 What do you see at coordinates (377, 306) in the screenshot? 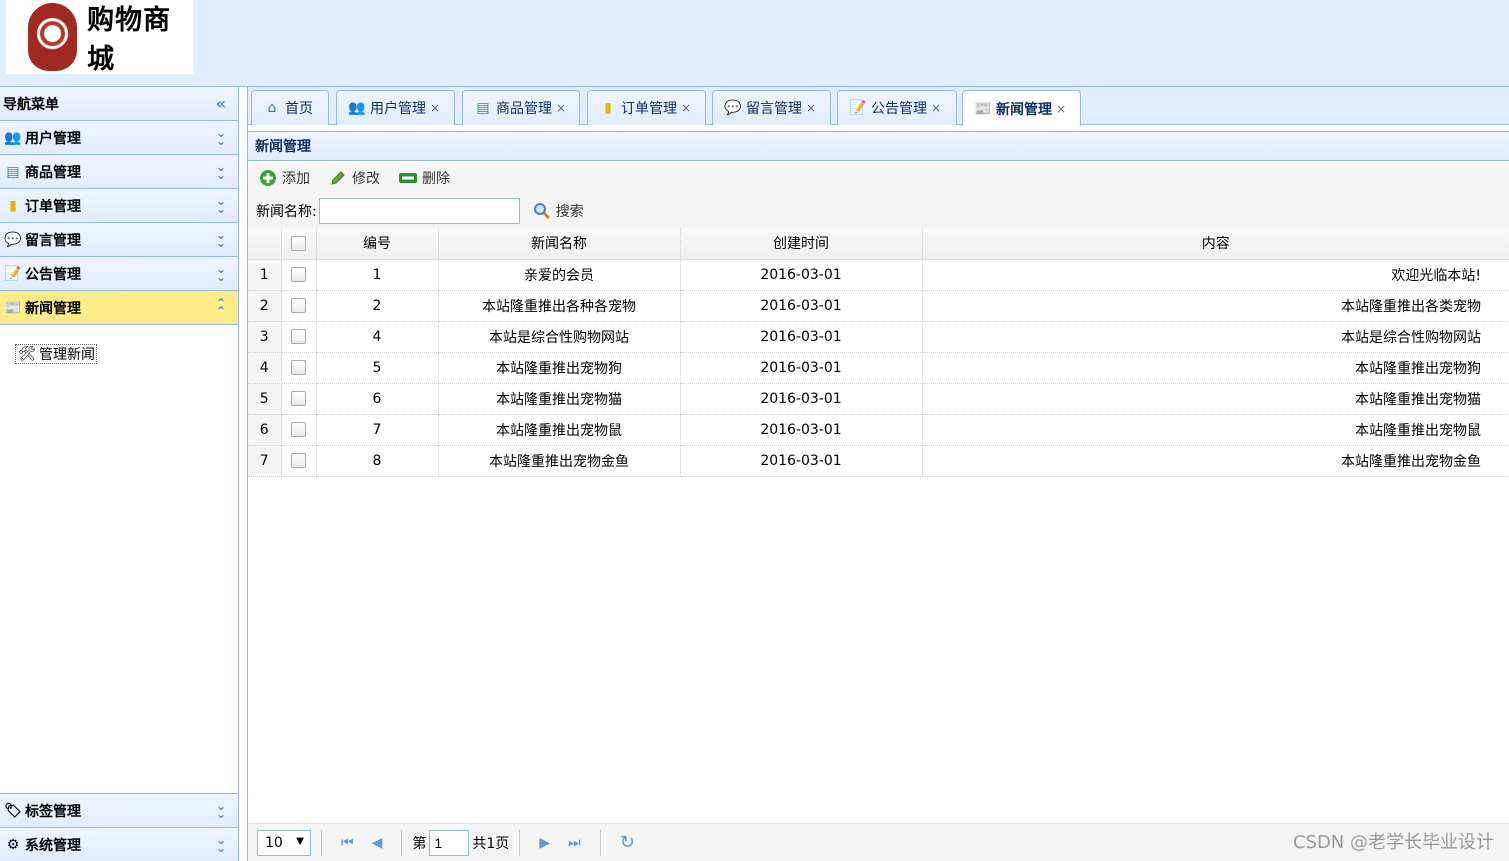
I see `cell-id: 2` at bounding box center [377, 306].